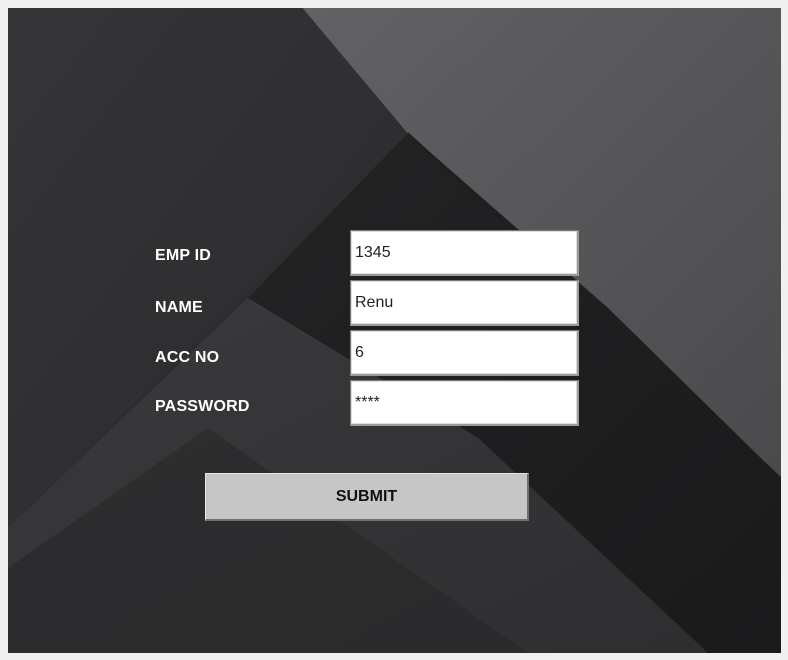 This screenshot has height=660, width=788. I want to click on name-input, so click(464, 303).